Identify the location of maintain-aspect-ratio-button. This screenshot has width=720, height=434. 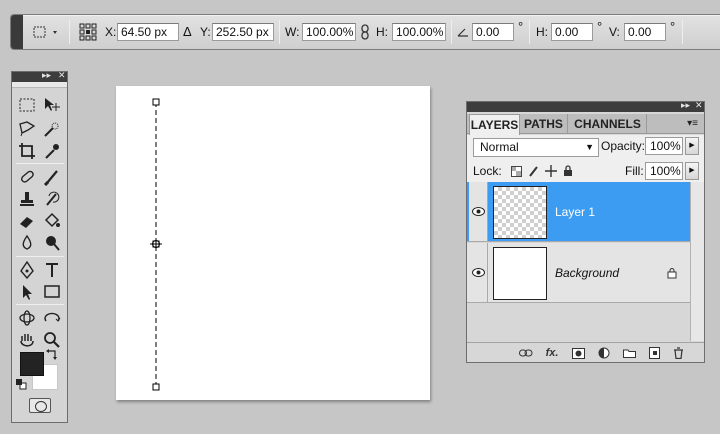
(365, 32).